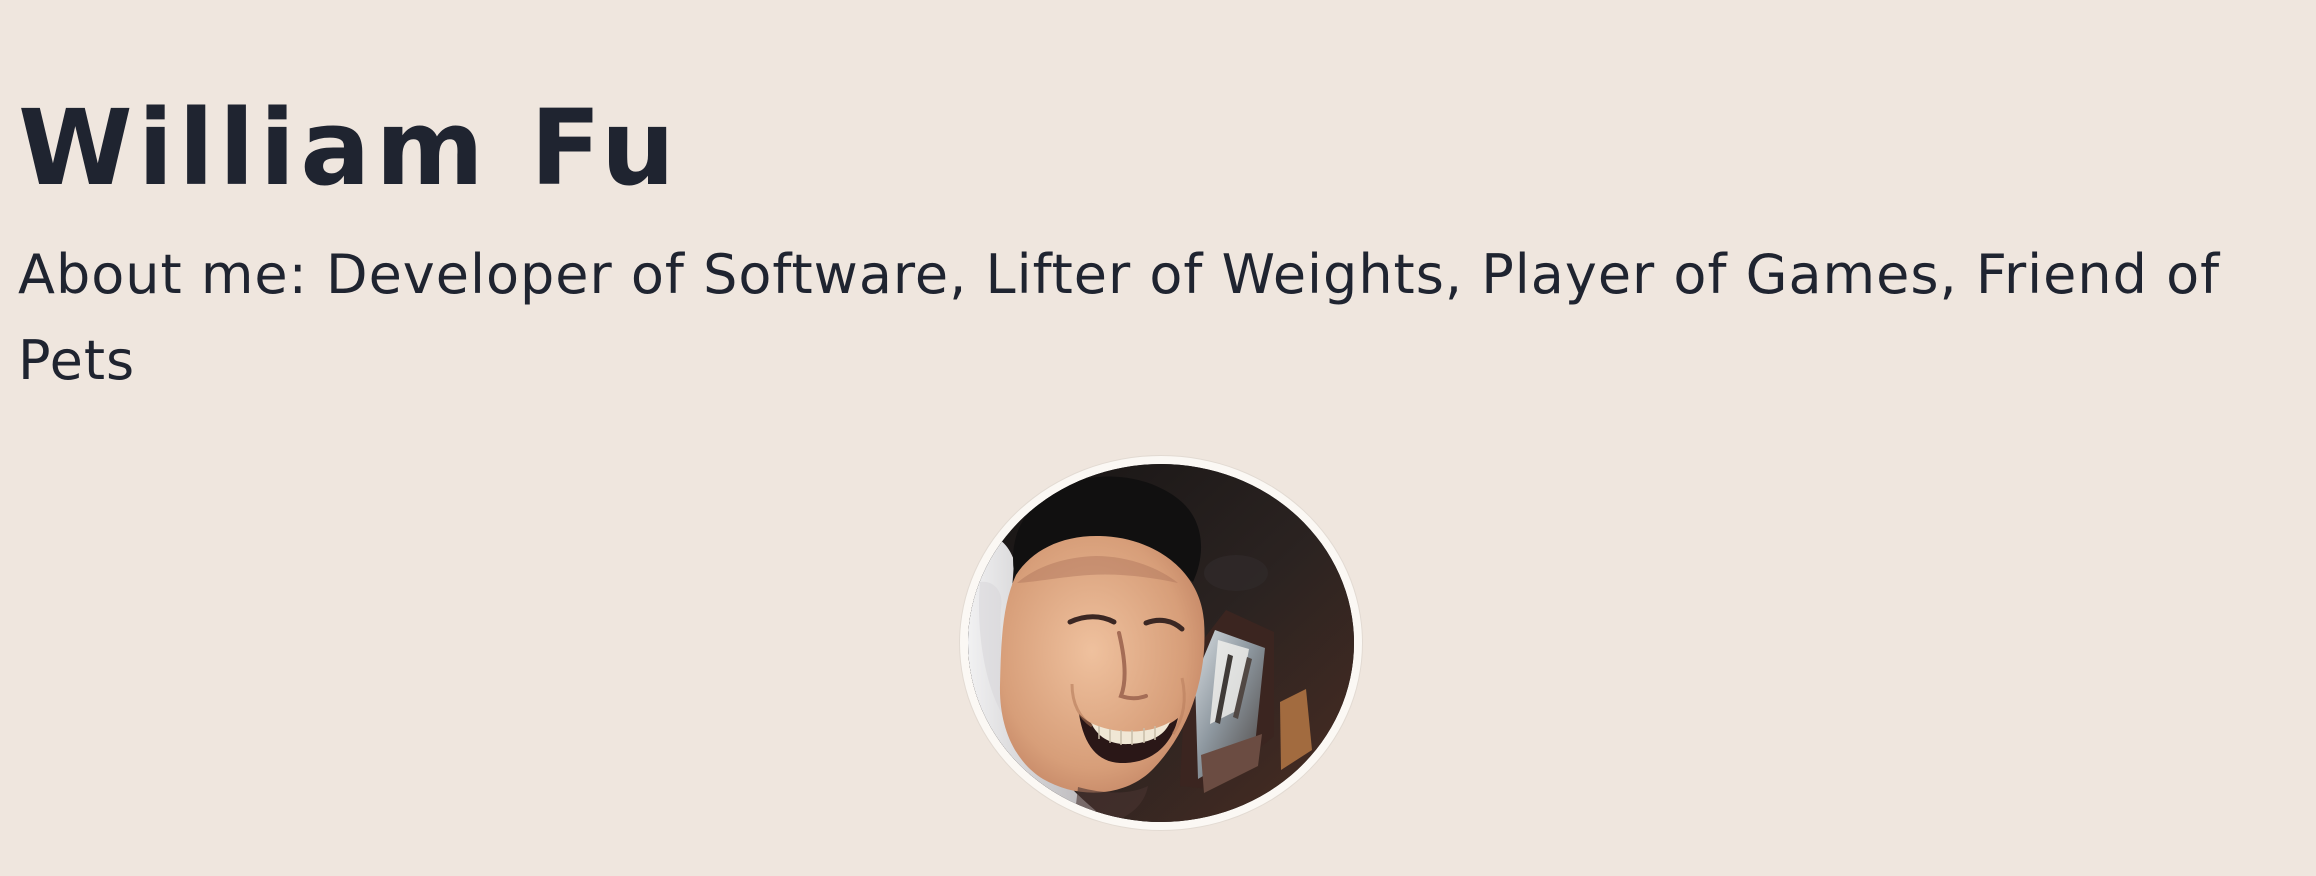  I want to click on profile-photo, so click(1161, 643).